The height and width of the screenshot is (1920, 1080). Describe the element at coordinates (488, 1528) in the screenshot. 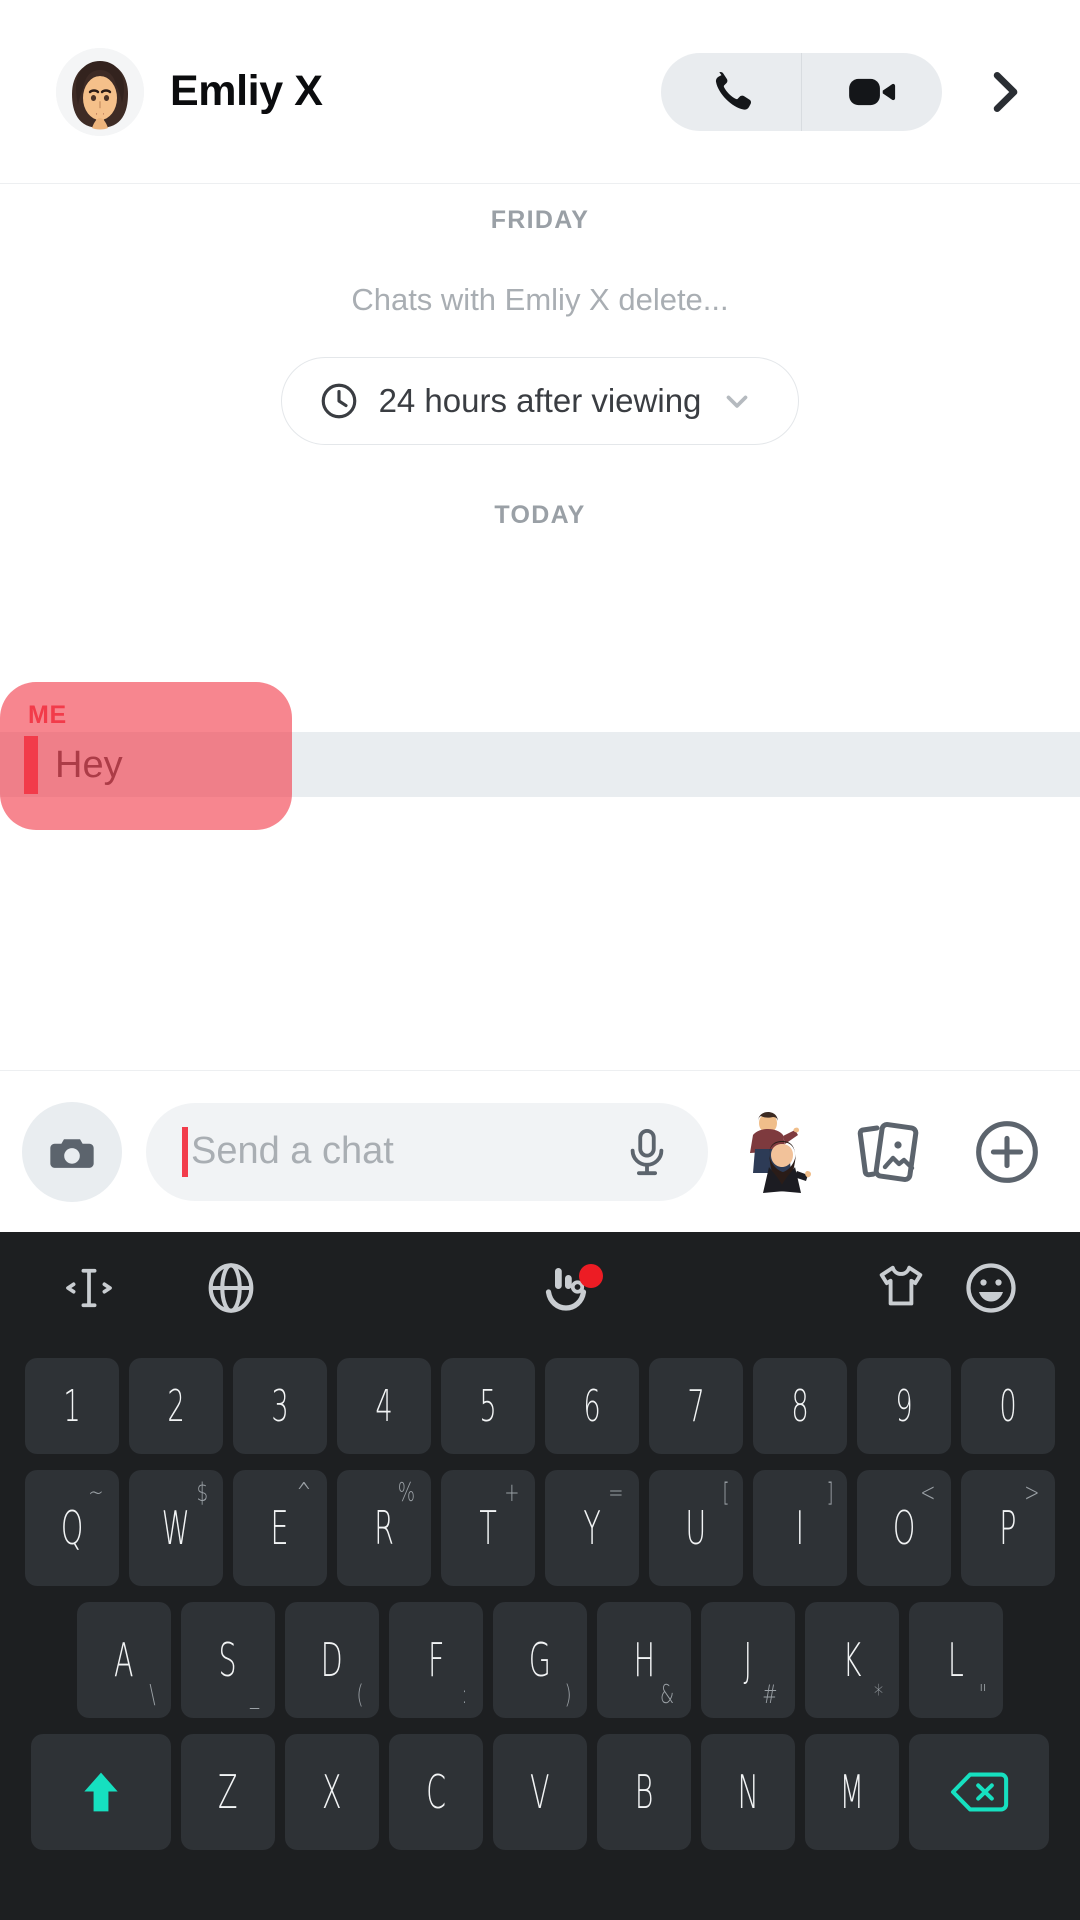

I see `key-t: + T` at that location.